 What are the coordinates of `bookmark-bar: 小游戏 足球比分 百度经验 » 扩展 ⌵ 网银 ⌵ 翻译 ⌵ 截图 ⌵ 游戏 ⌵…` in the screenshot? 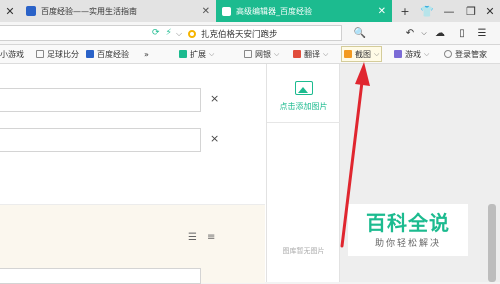 It's located at (250, 54).